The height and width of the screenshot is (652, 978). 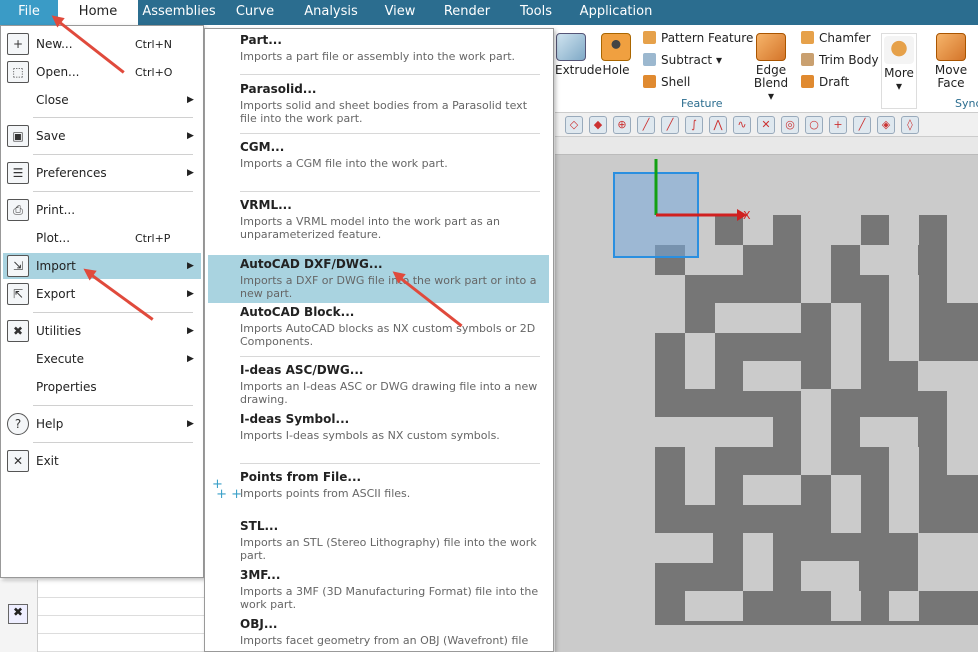 What do you see at coordinates (807, 37) in the screenshot?
I see `chamfer-icon` at bounding box center [807, 37].